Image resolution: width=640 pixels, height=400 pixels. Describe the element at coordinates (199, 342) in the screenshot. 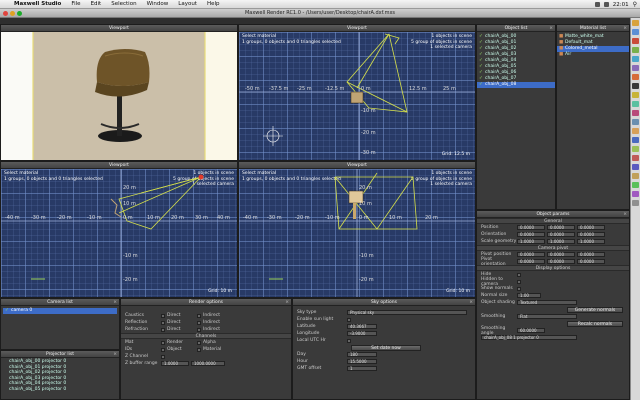

I see `alpha-channel-checkbox` at that location.